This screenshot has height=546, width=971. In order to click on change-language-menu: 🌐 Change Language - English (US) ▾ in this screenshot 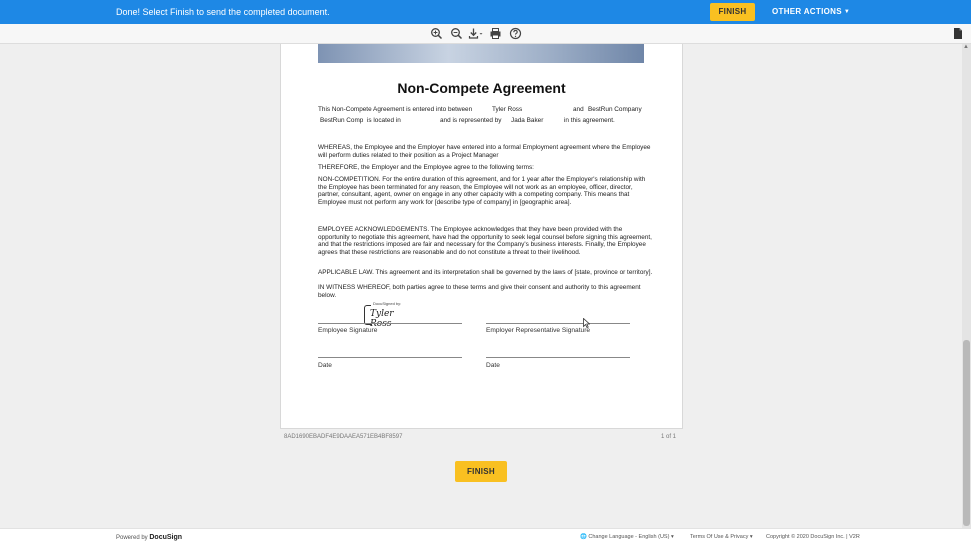, I will do `click(627, 537)`.